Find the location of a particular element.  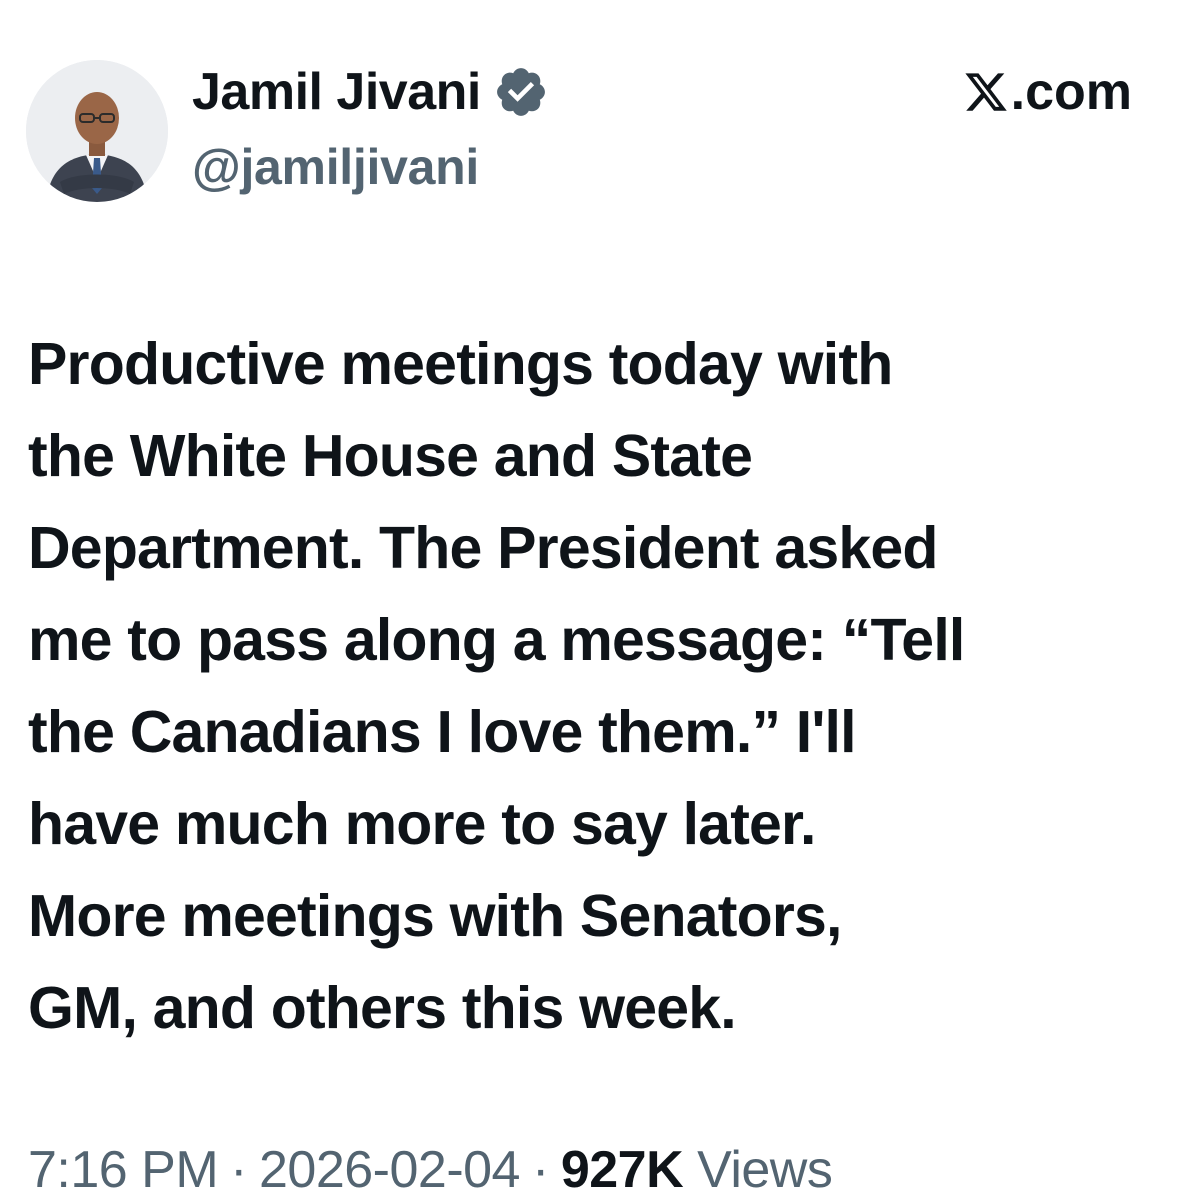

site-label-text: .com is located at coordinates (1071, 92).